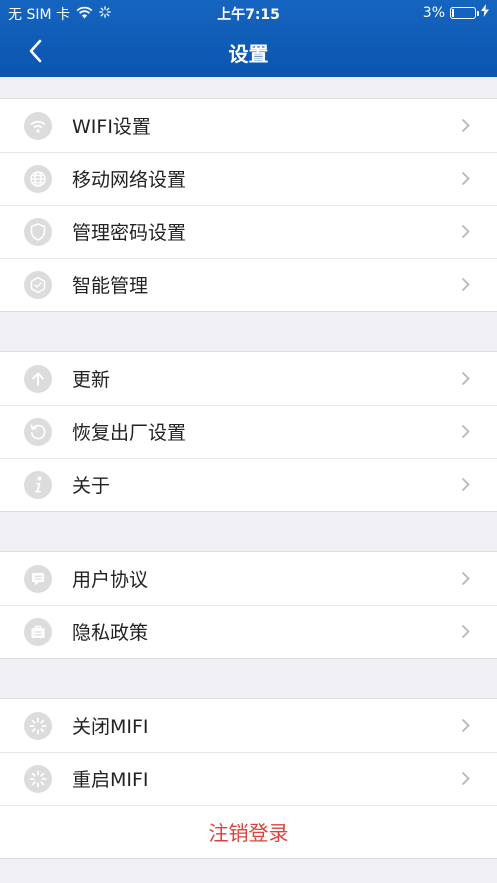 The width and height of the screenshot is (497, 883). Describe the element at coordinates (129, 180) in the screenshot. I see `settings-item-label: 移动网络设置` at that location.